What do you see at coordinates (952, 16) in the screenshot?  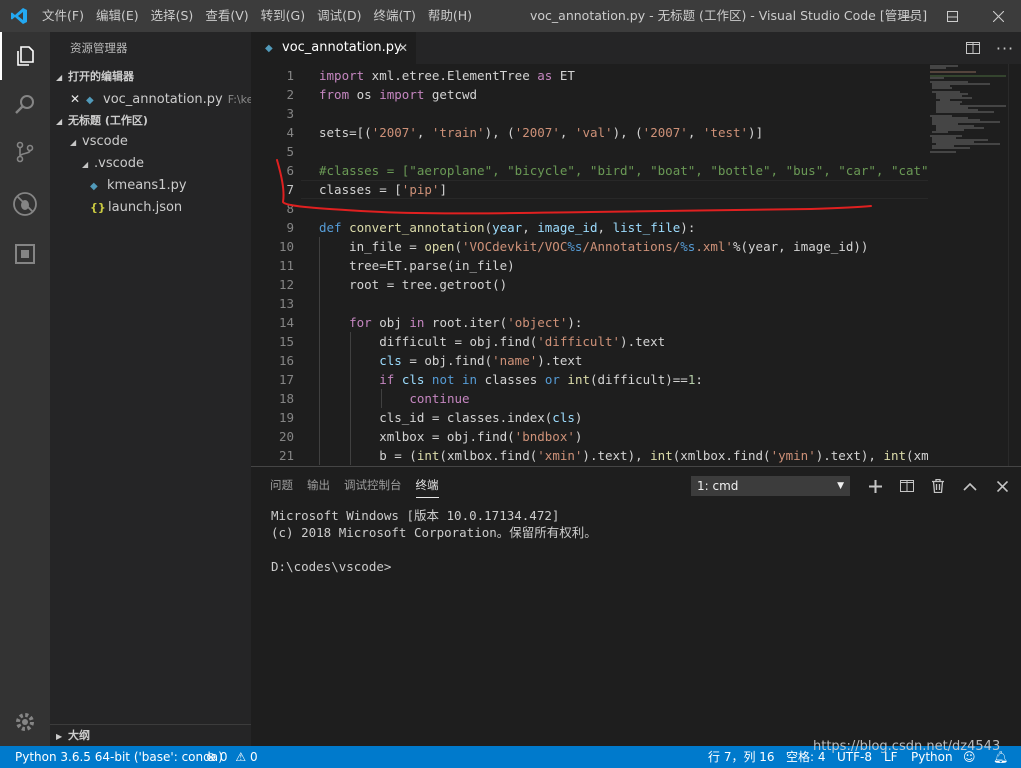 I see `maximize-window-button` at bounding box center [952, 16].